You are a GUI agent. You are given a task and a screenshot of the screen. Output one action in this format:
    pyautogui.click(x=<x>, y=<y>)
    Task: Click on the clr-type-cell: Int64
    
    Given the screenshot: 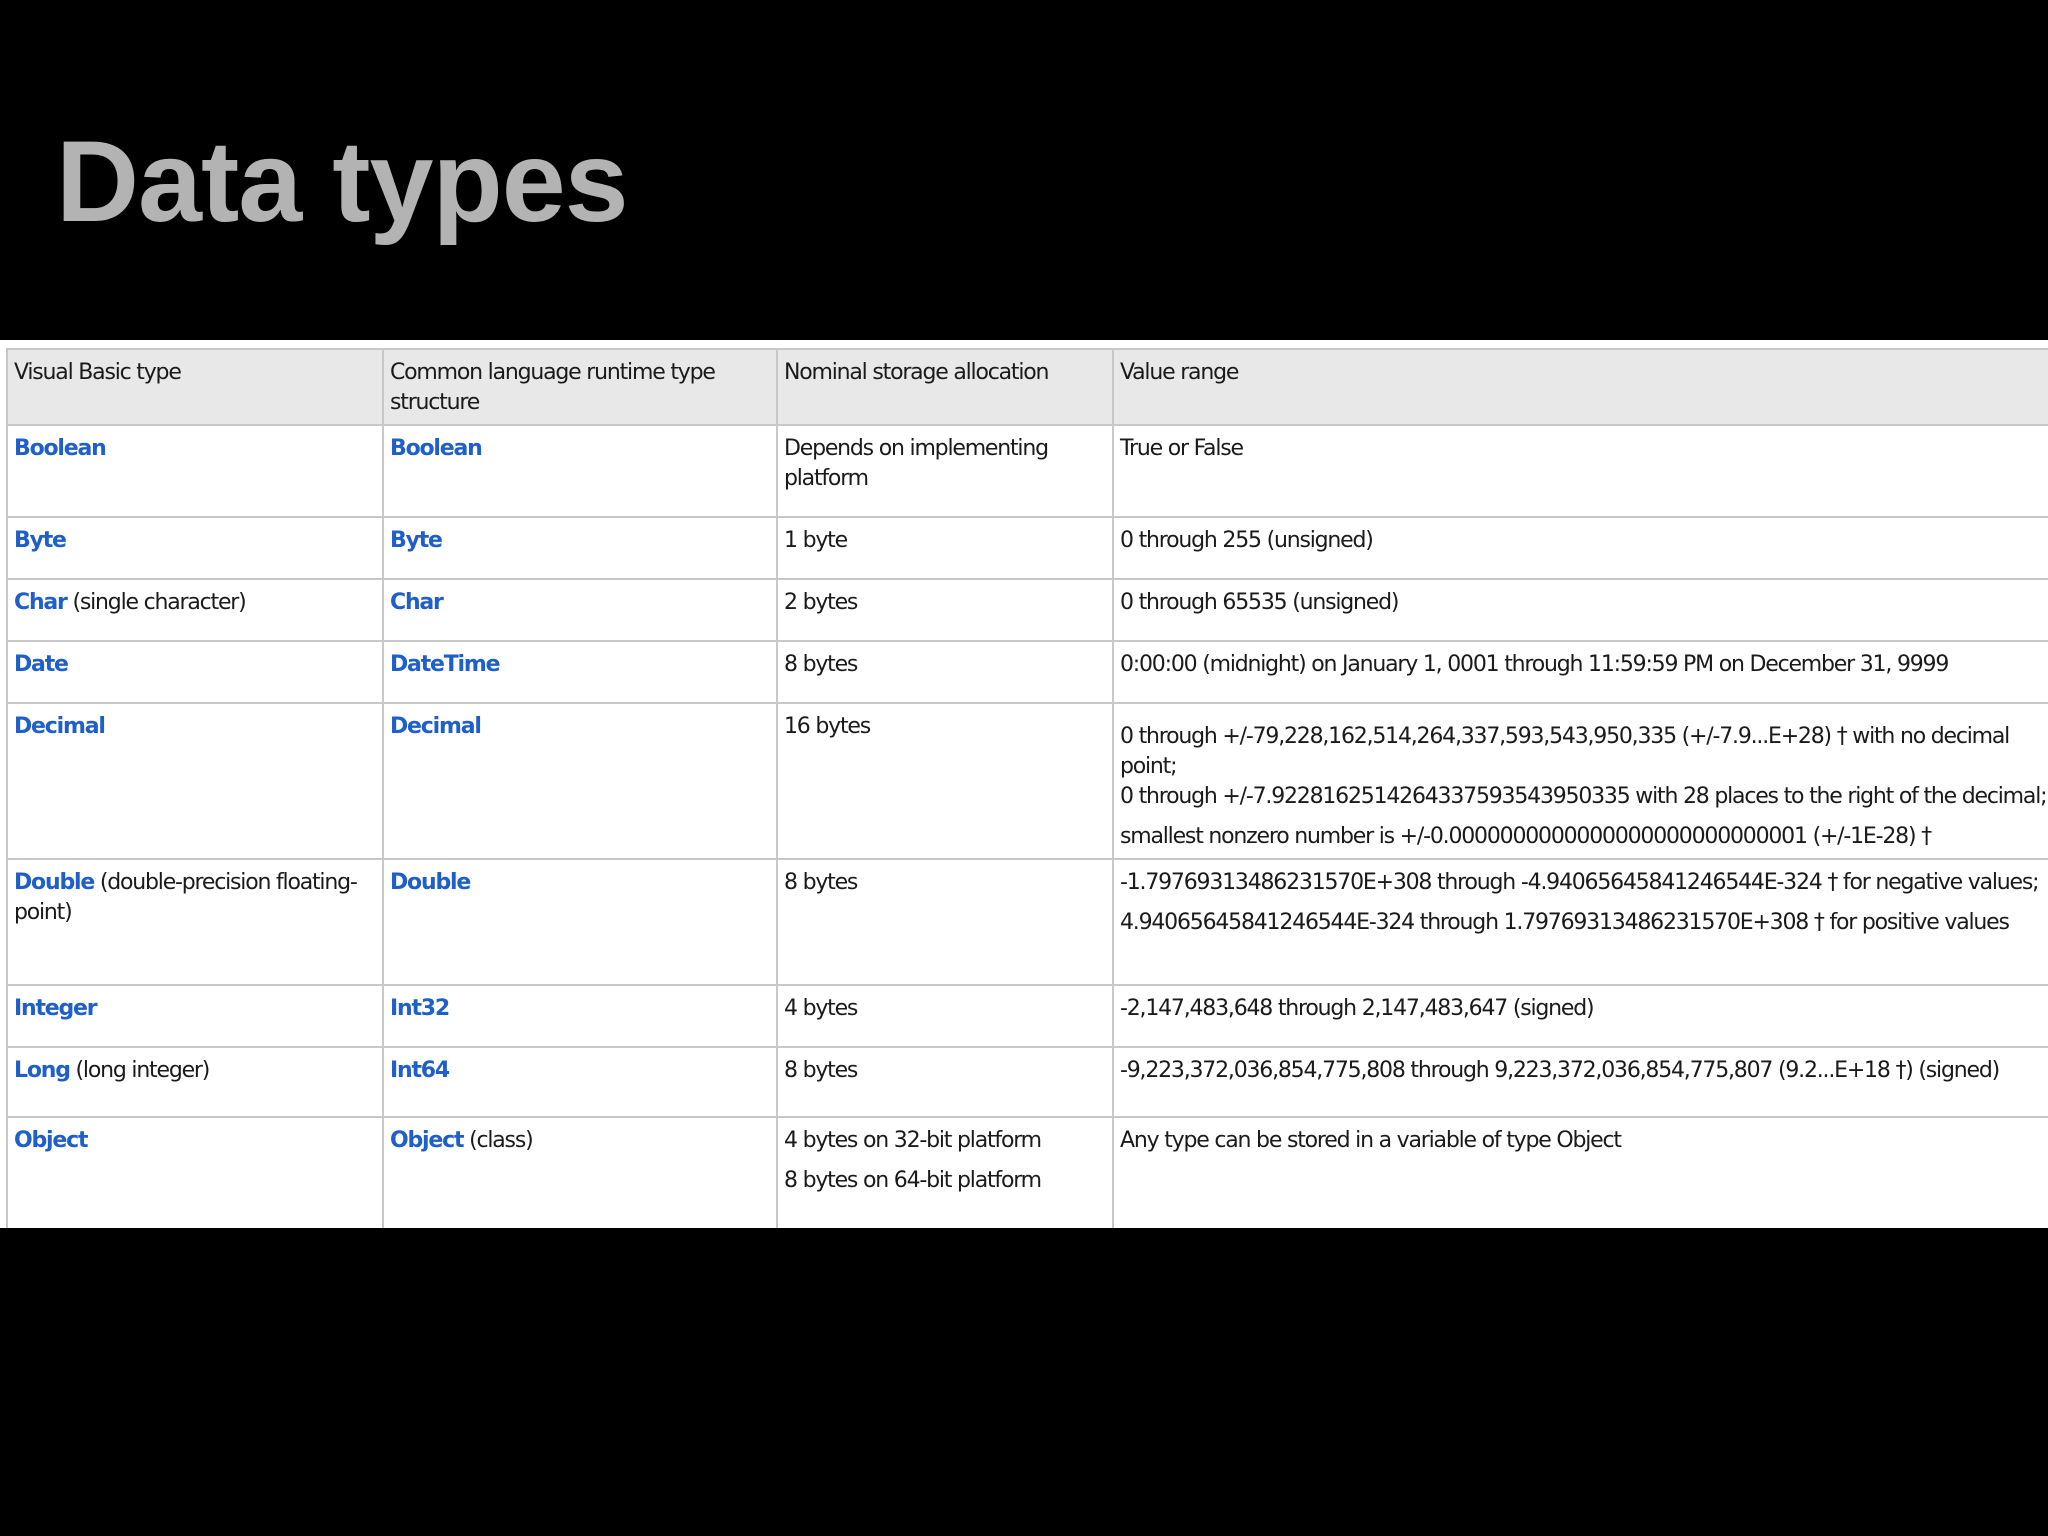 What is the action you would take?
    pyautogui.click(x=580, y=1082)
    